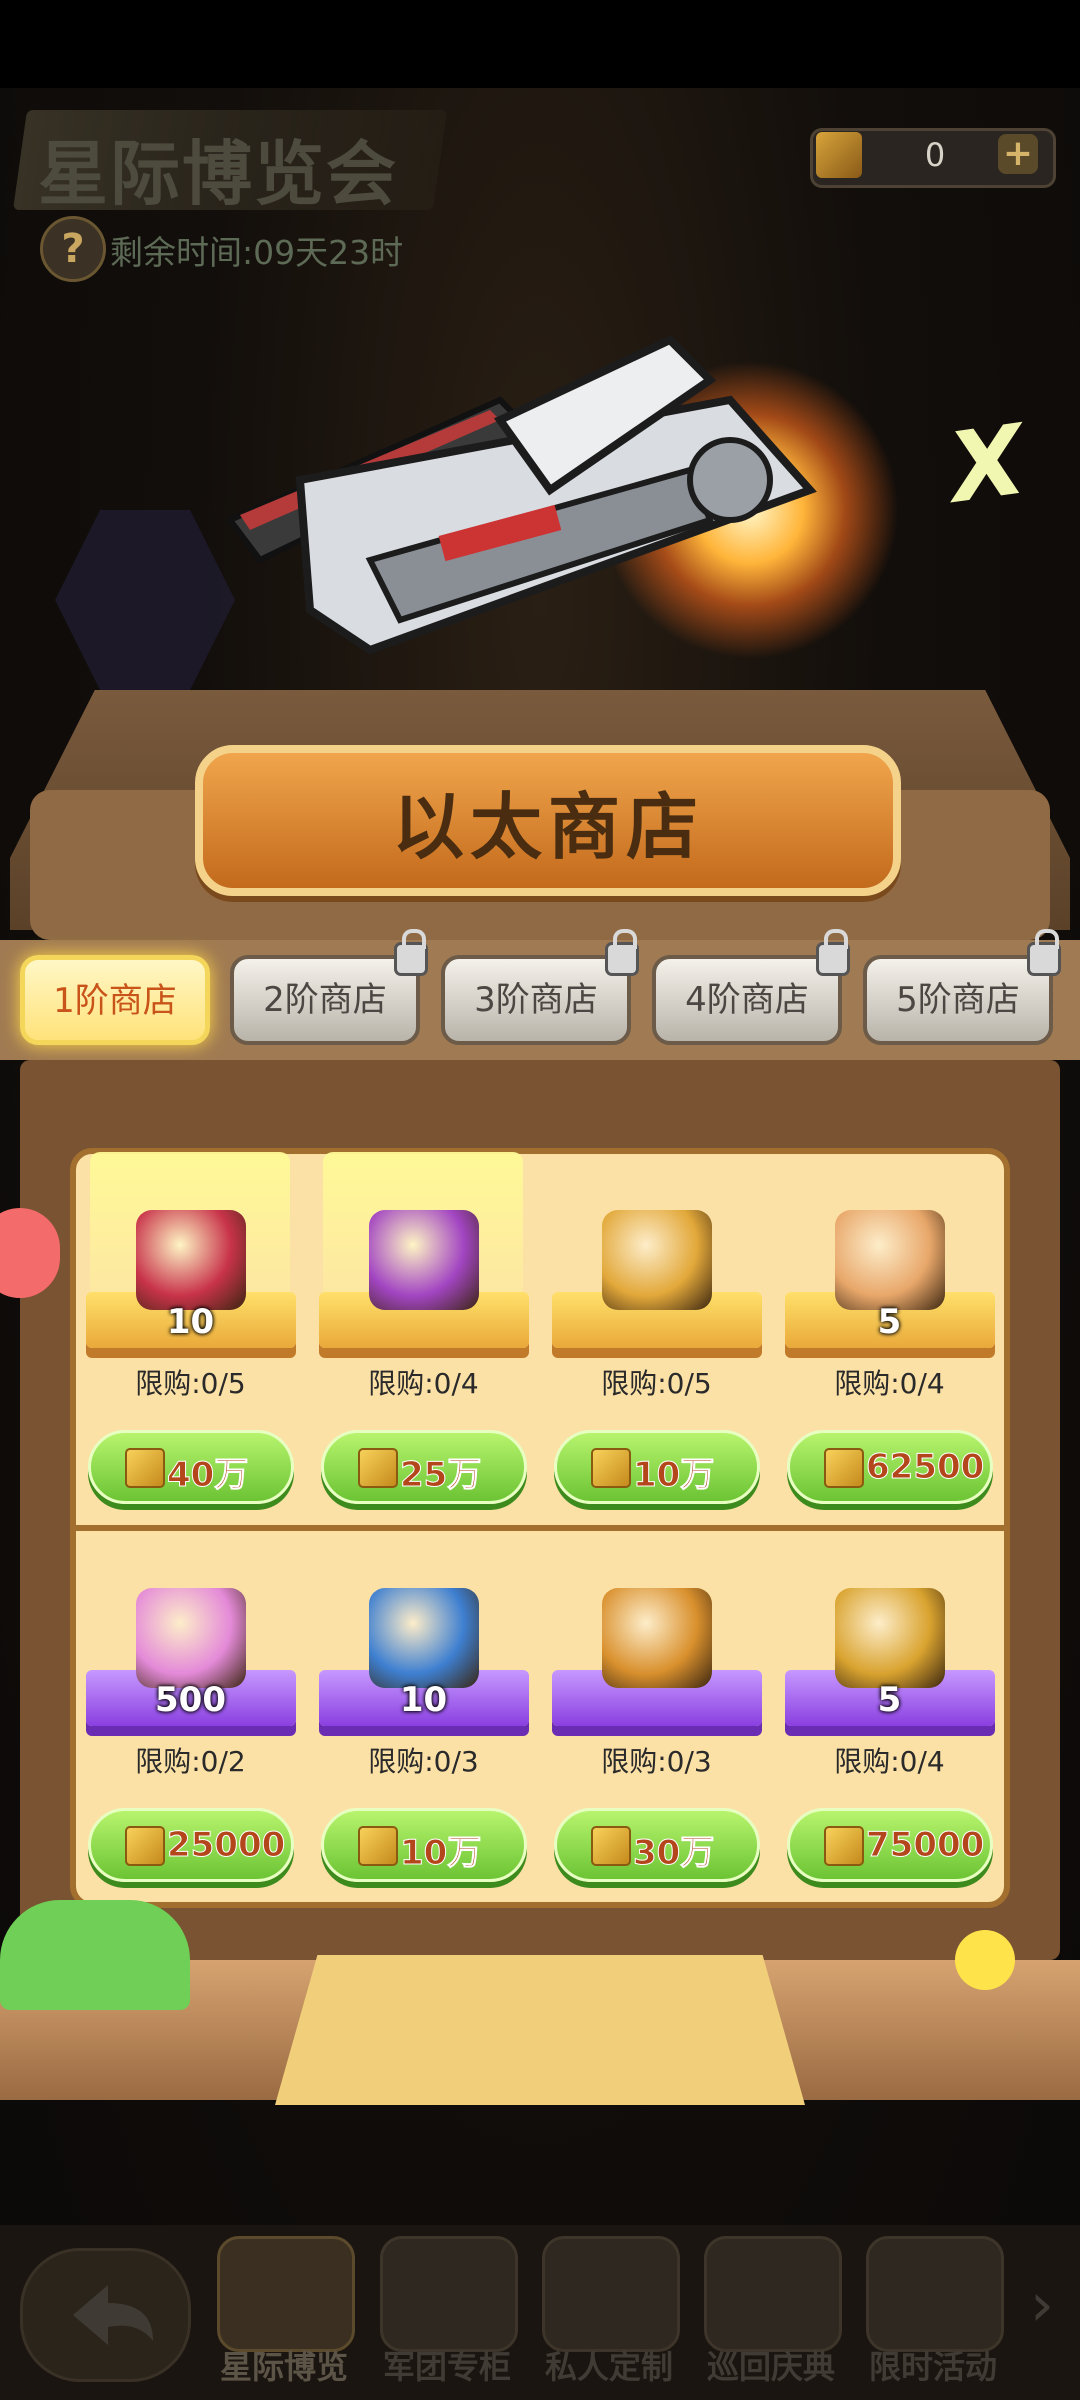 The width and height of the screenshot is (1080, 2400). I want to click on shop-title: 以太商店, so click(547, 827).